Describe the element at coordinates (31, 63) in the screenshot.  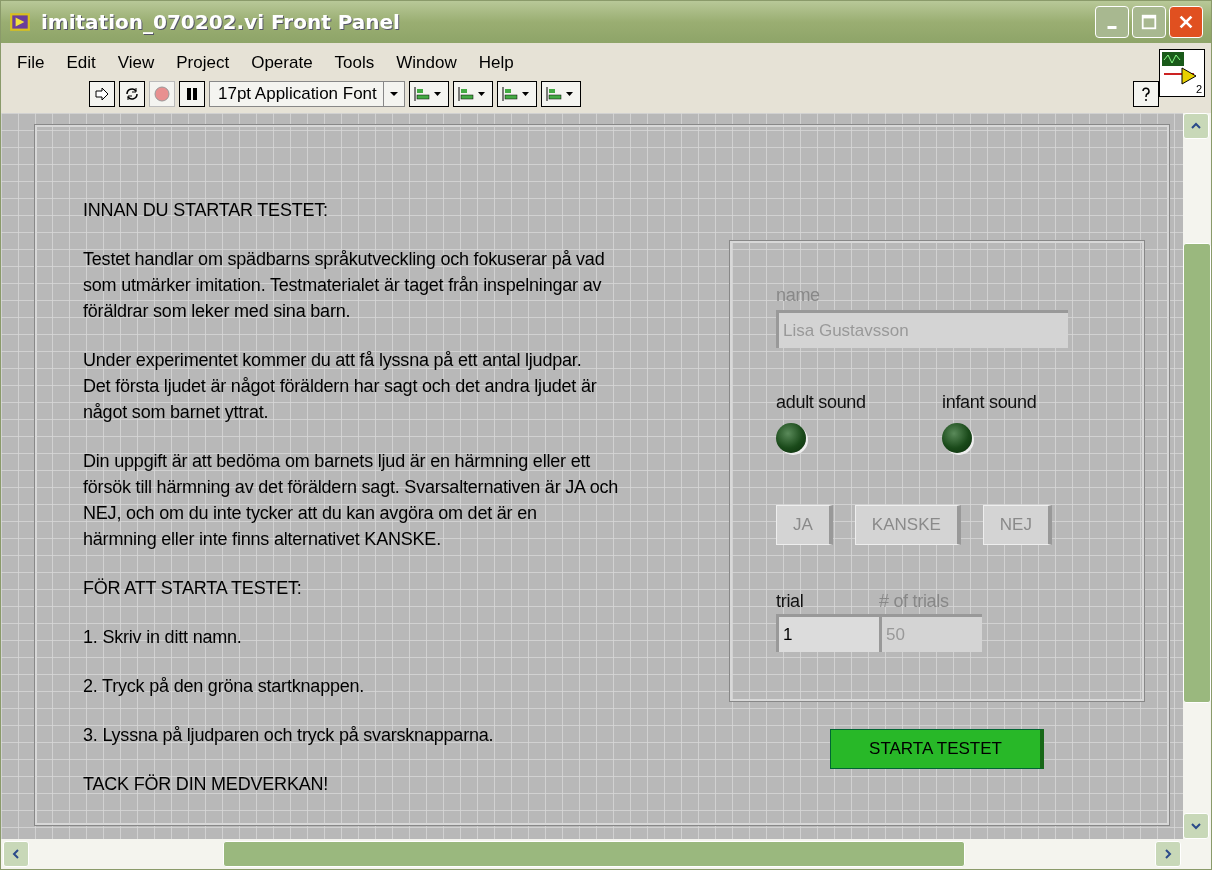
I see `menu-item: File` at that location.